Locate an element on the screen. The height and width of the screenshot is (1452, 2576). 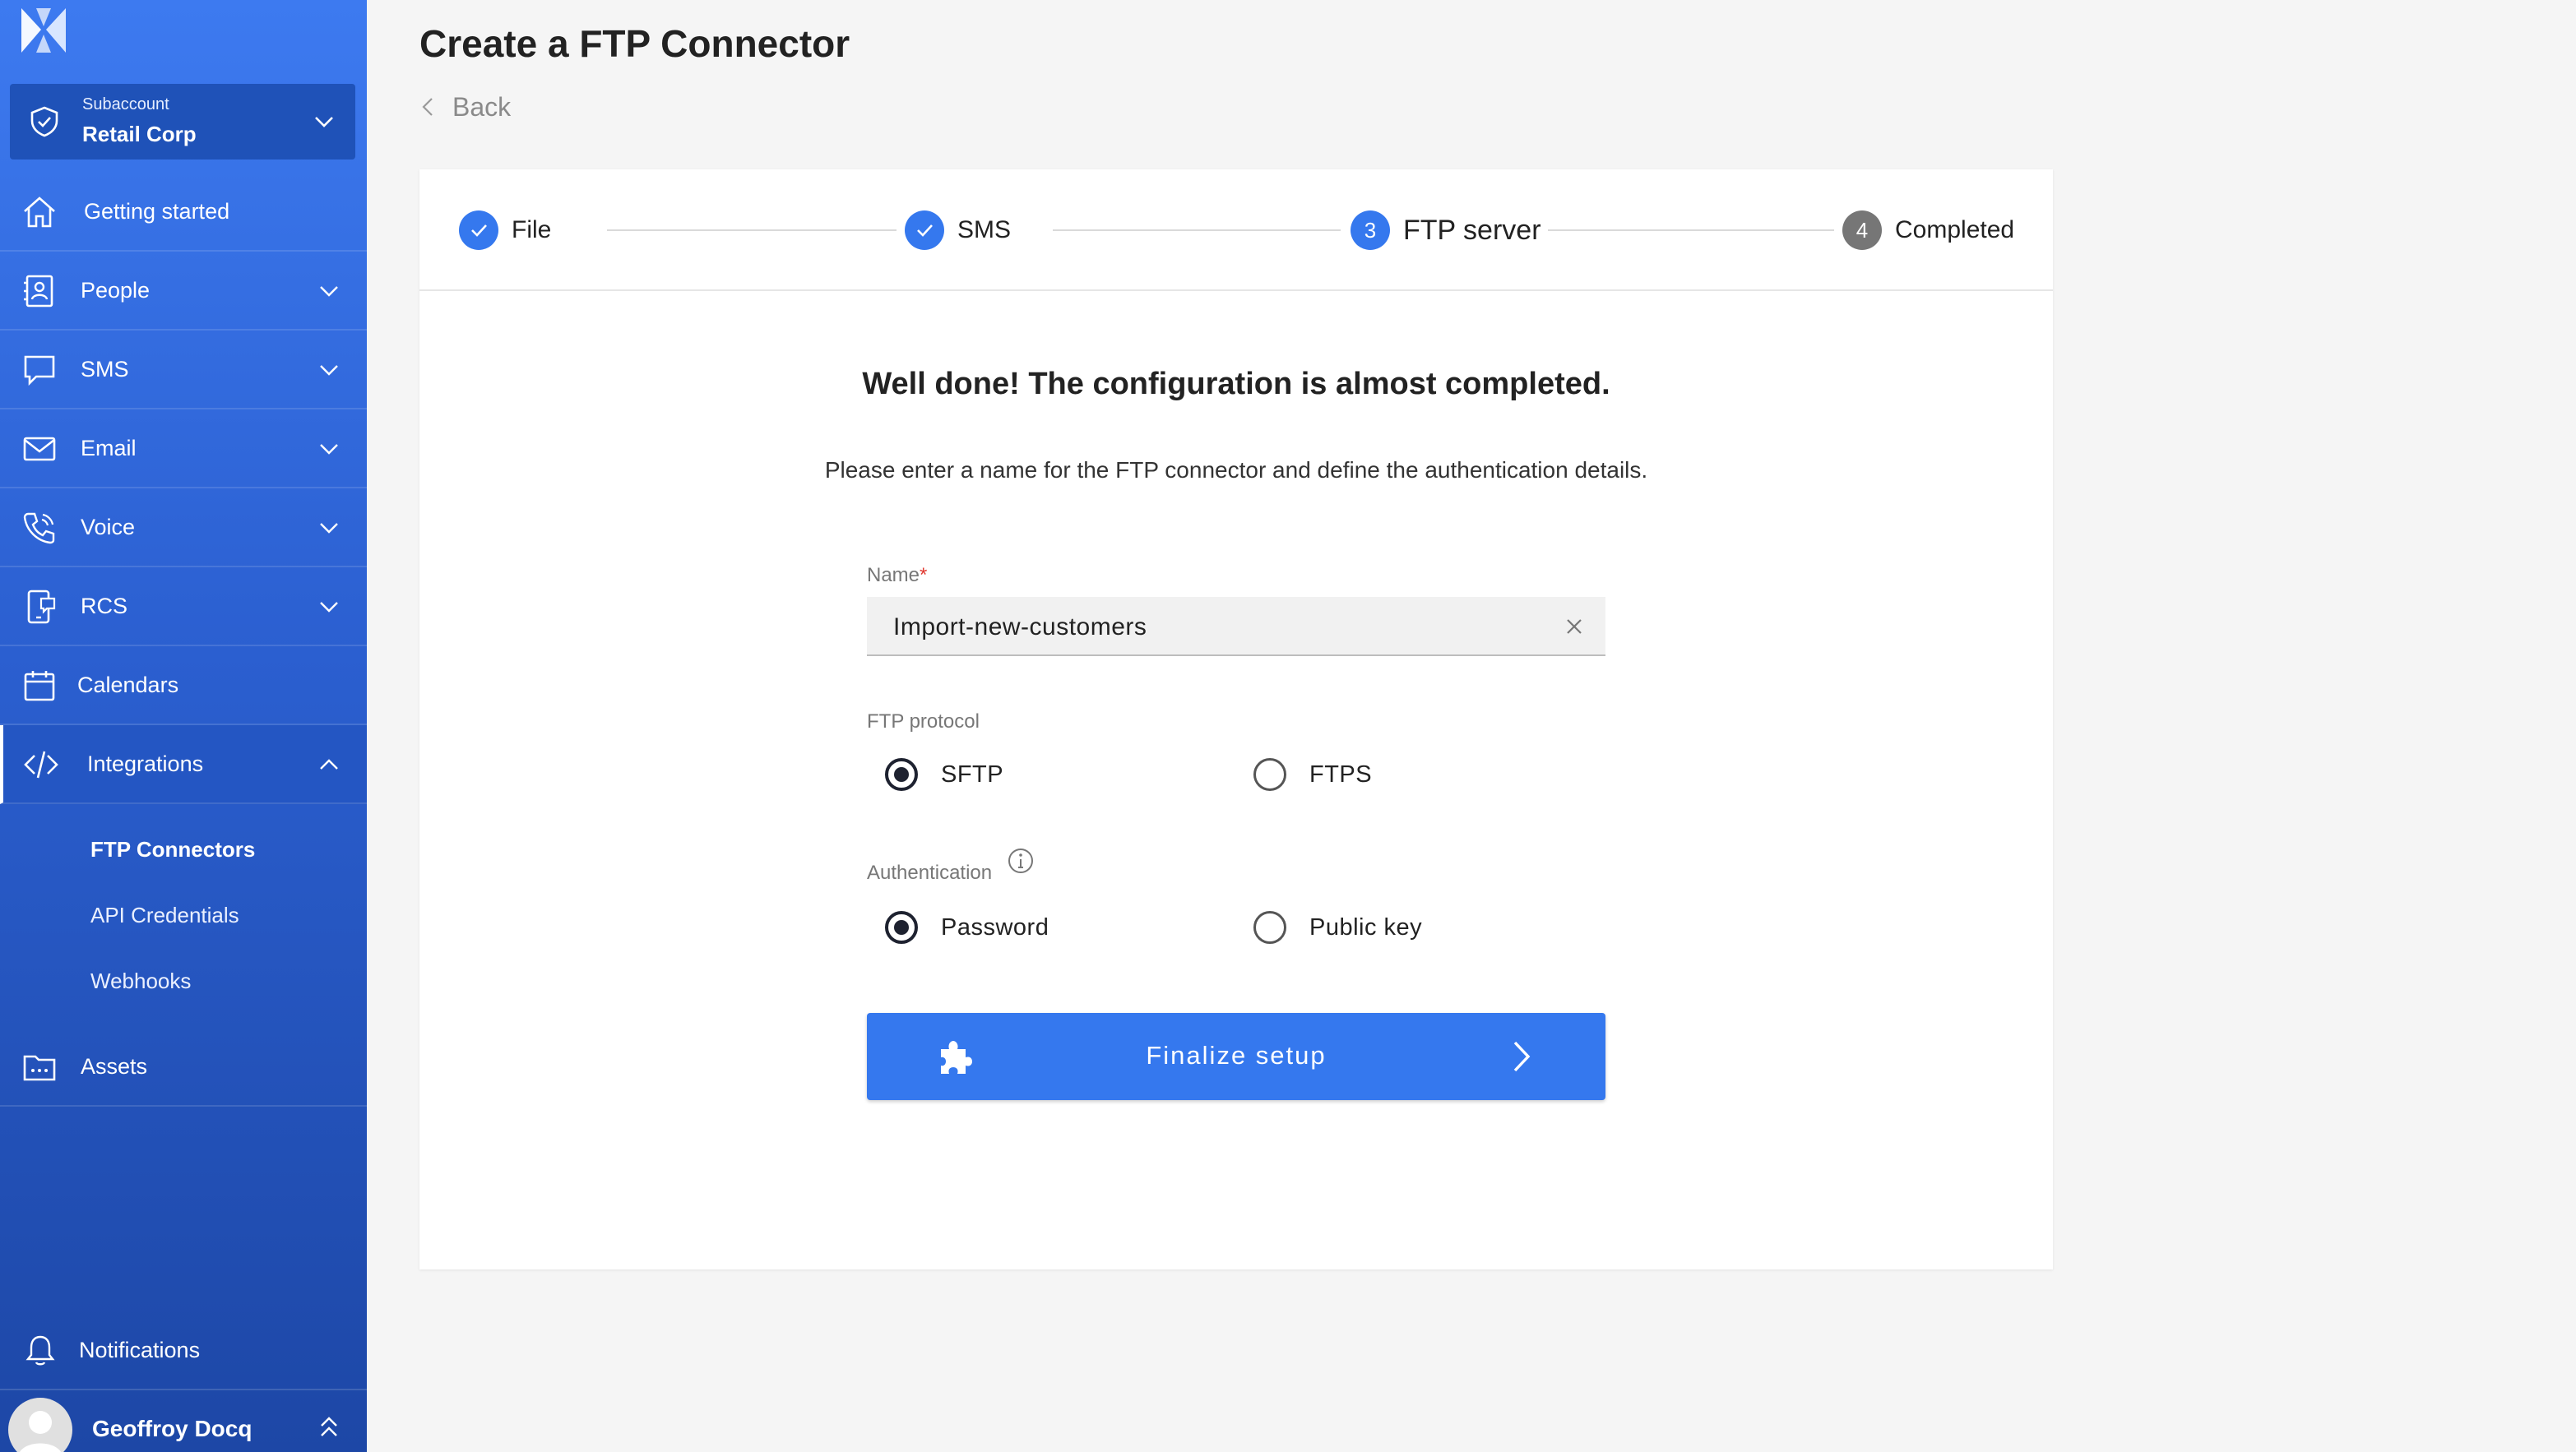
subaccount-name: Retail Corp is located at coordinates (140, 134).